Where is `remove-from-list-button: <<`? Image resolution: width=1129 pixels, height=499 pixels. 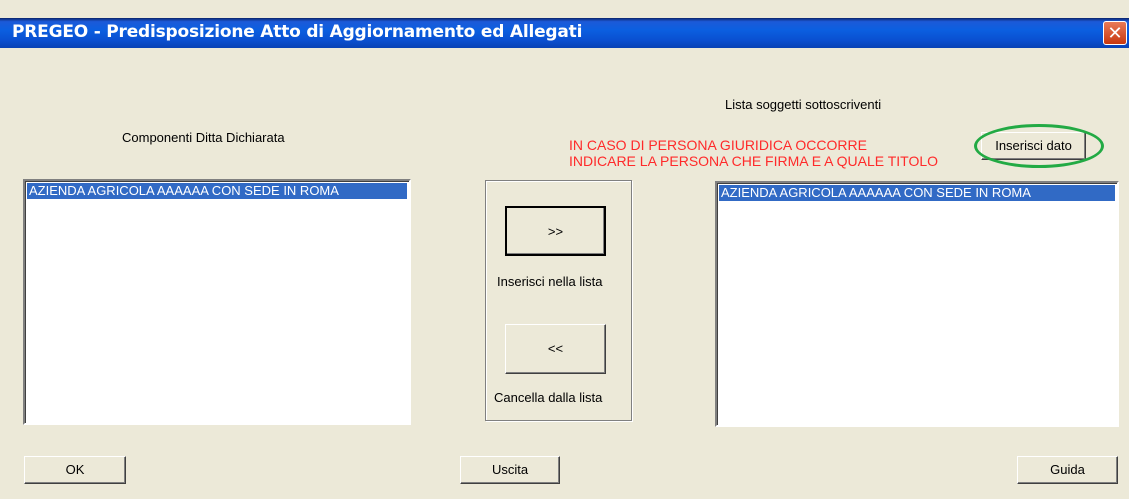 remove-from-list-button: << is located at coordinates (555, 349).